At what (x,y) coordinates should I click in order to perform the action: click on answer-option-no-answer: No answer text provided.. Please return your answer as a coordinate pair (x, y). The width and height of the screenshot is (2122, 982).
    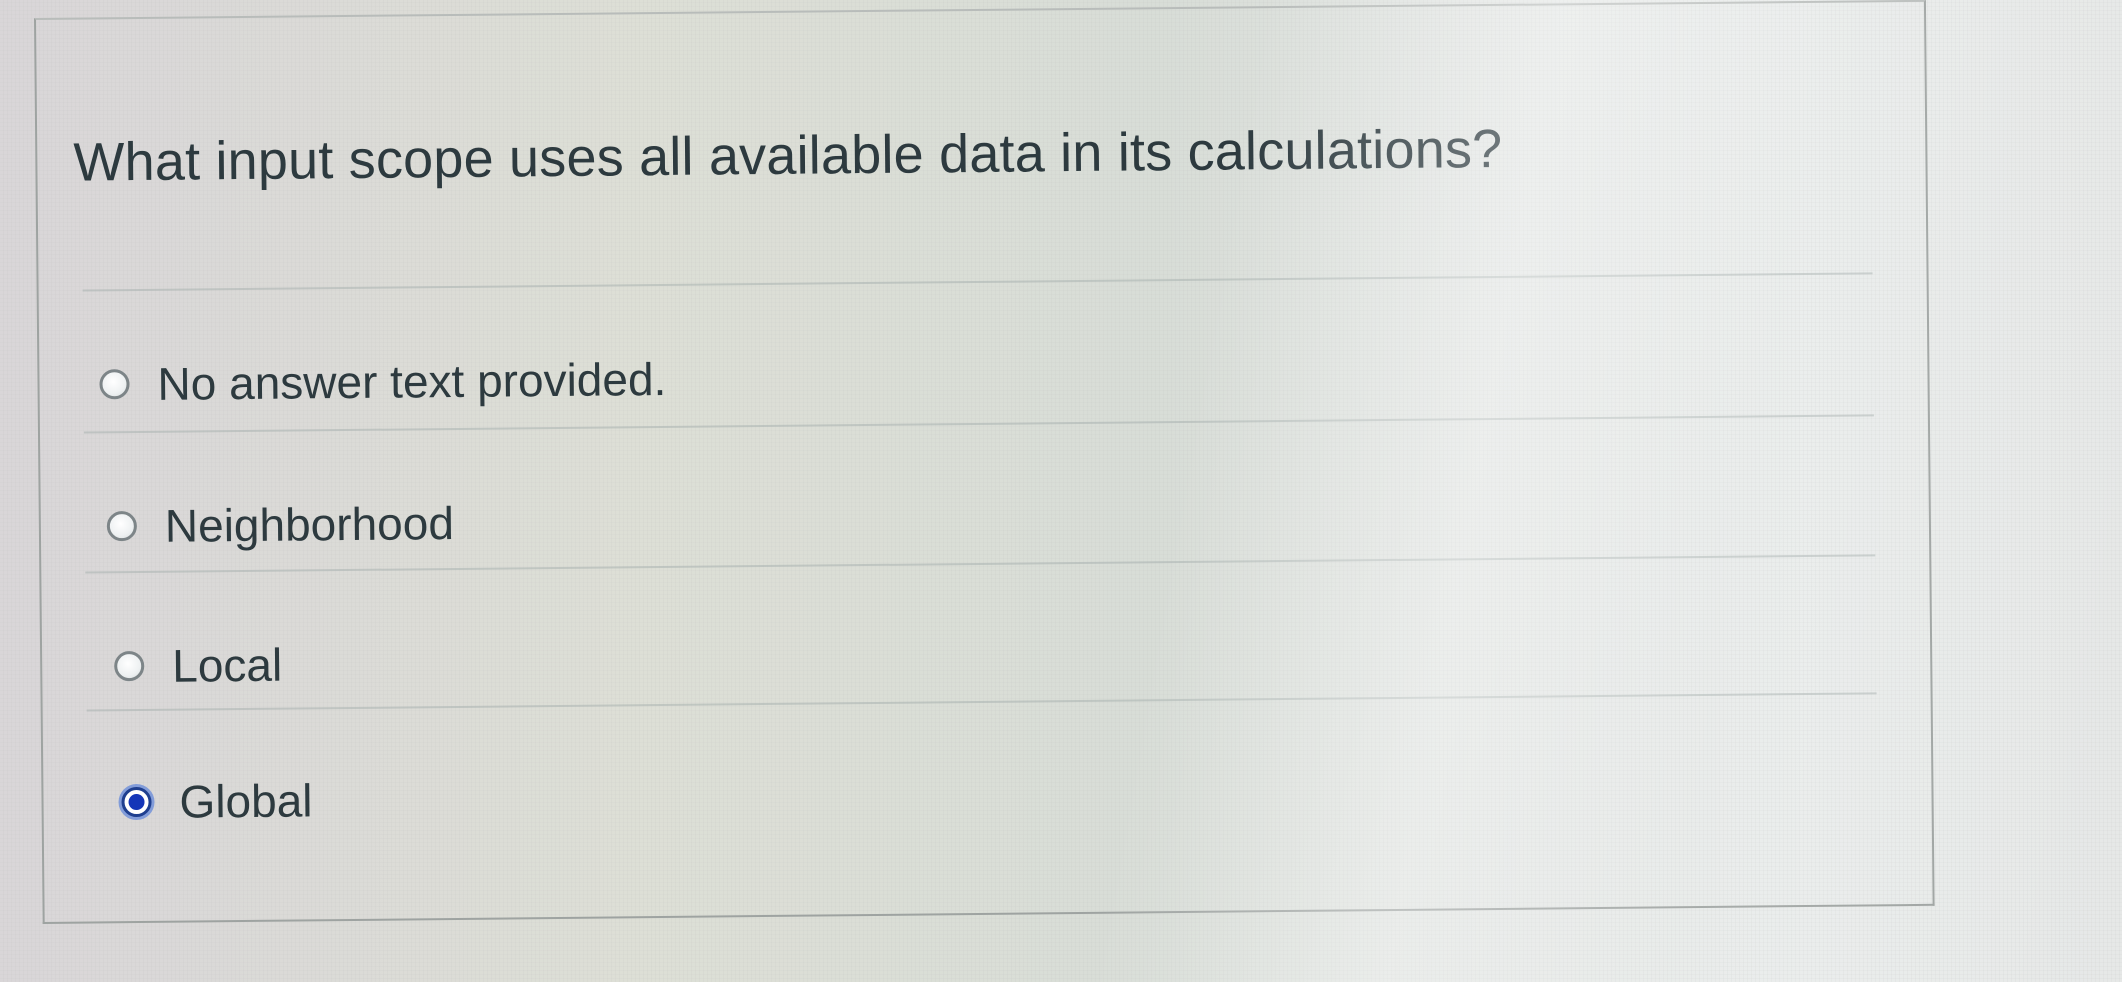
    Looking at the image, I should click on (383, 381).